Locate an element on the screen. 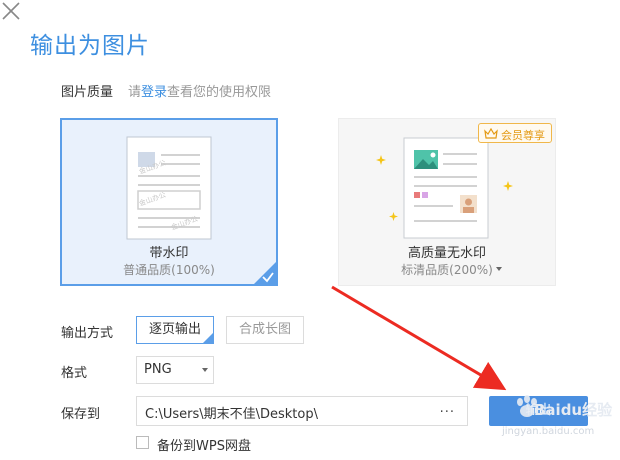 This screenshot has height=460, width=620. output-mode-per-page-label: 逐页输出 is located at coordinates (174, 329).